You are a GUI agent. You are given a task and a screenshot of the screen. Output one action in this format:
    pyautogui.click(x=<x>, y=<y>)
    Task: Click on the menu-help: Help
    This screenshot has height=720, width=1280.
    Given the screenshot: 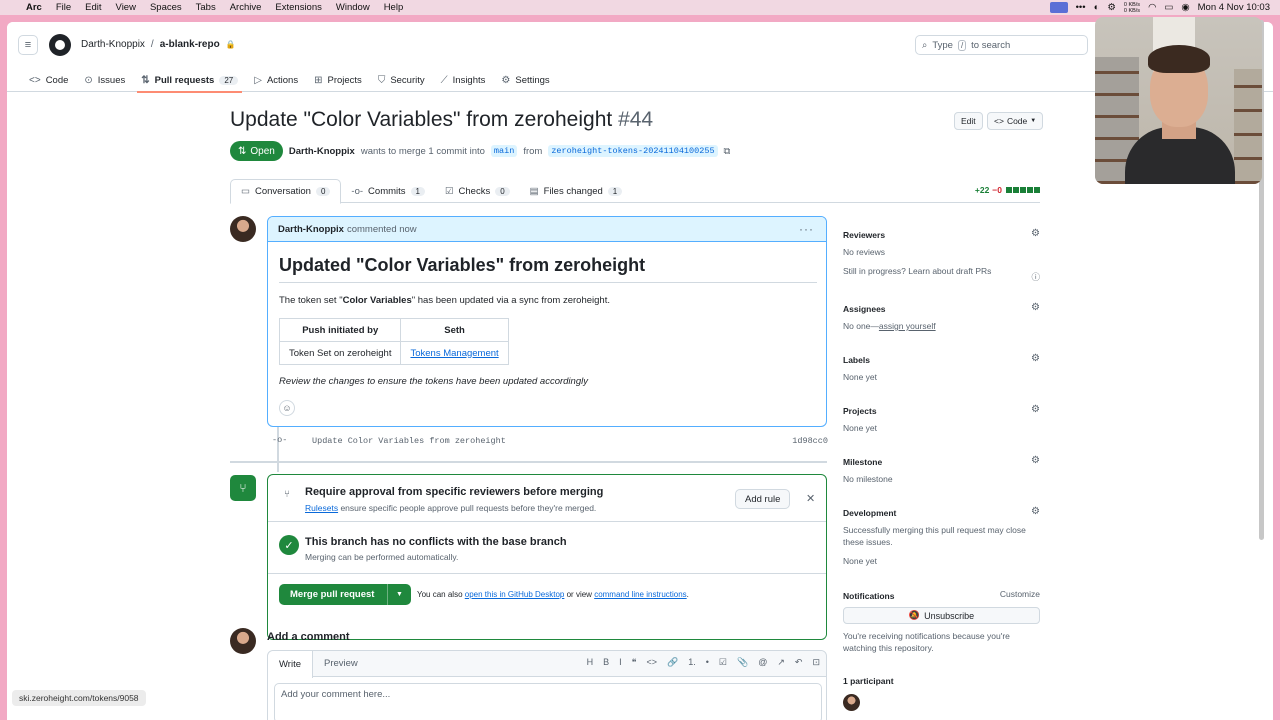 What is the action you would take?
    pyautogui.click(x=394, y=7)
    